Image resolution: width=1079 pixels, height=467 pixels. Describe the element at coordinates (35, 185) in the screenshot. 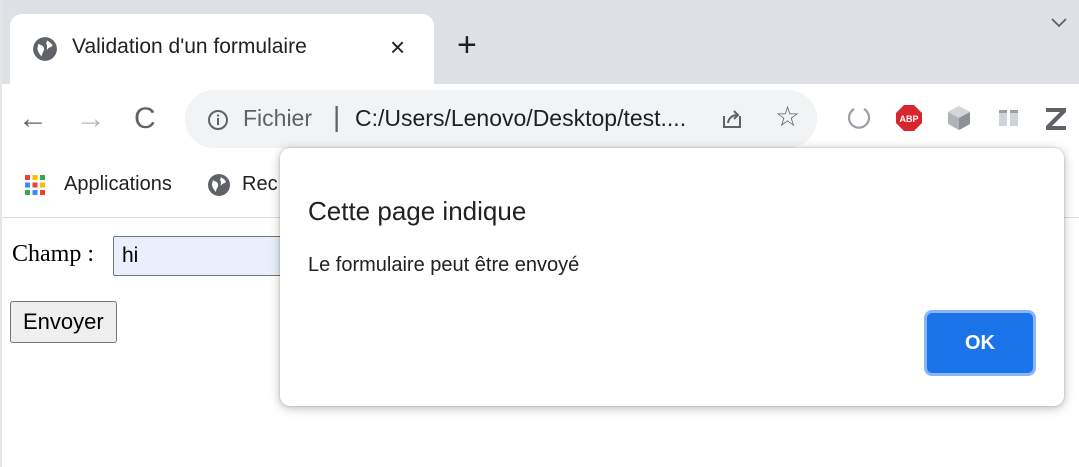

I see `apps-grid-icon` at that location.